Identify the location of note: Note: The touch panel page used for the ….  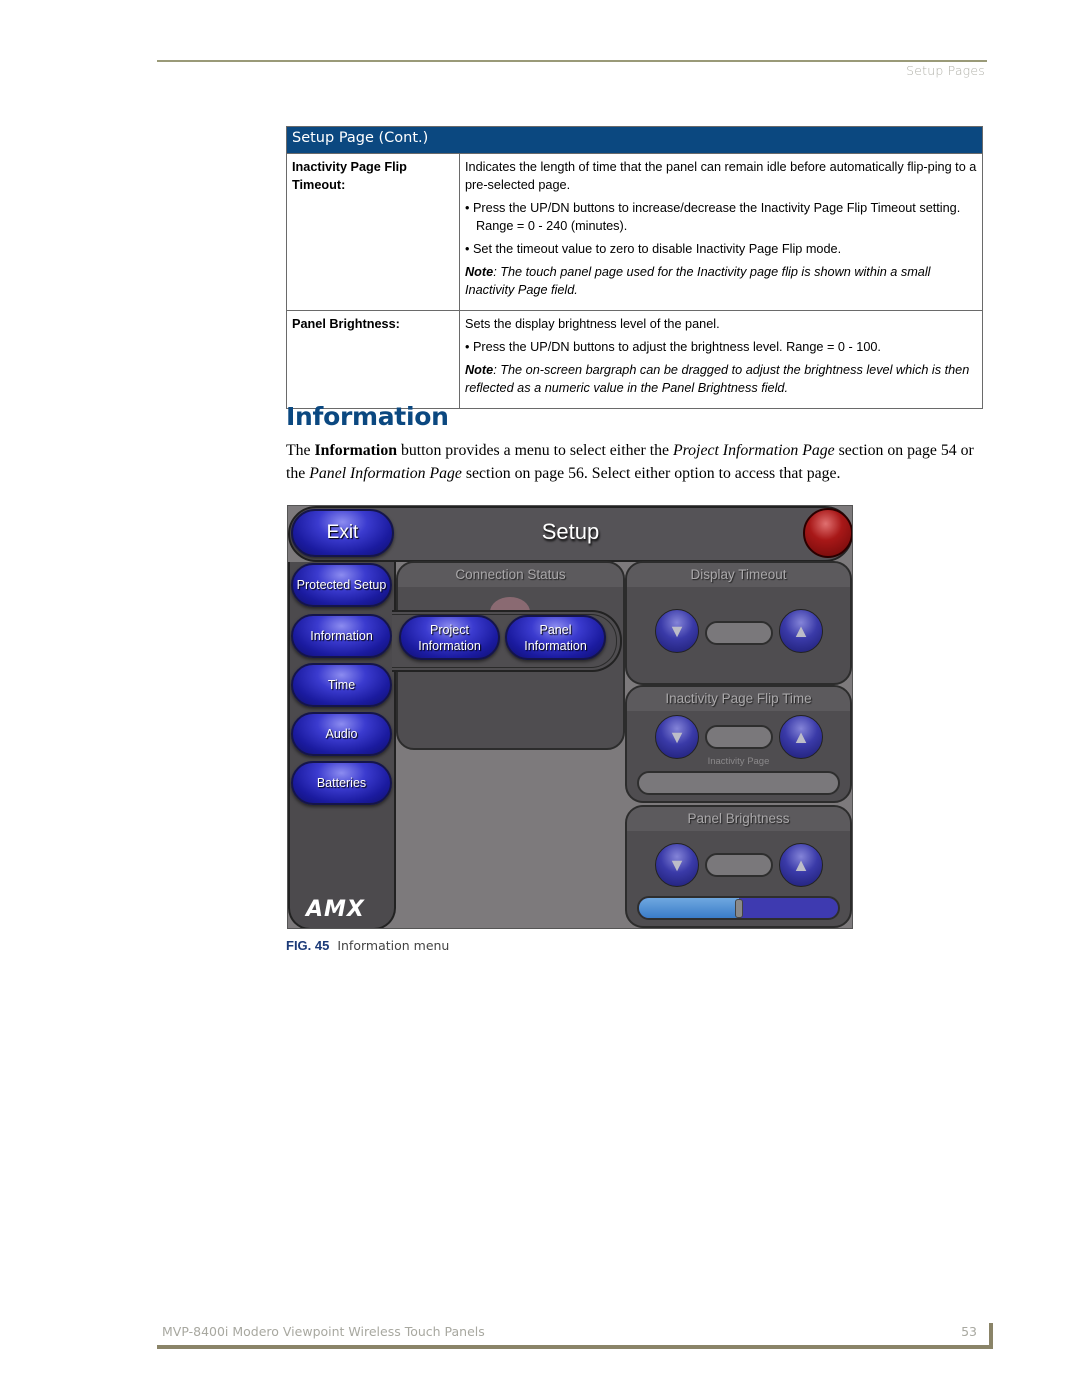
(698, 281).